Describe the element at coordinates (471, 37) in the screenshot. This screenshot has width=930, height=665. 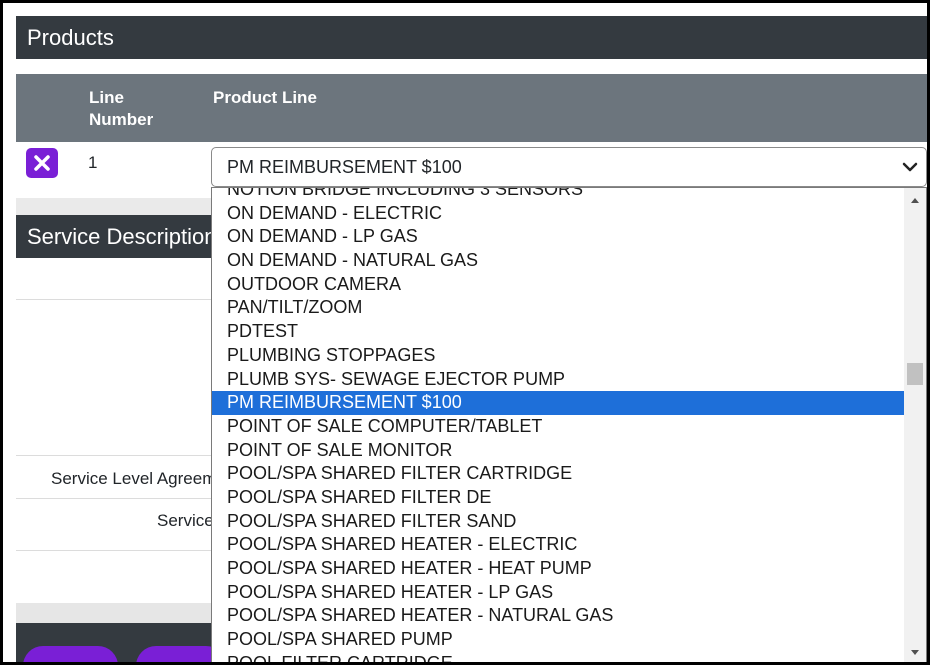
I see `products-header: Products` at that location.